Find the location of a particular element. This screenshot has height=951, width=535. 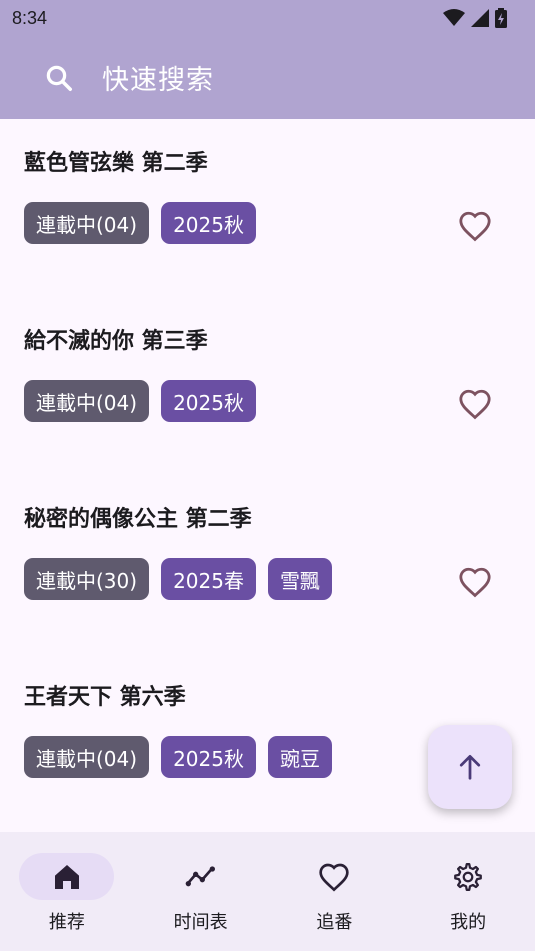

source-badge: 雪飄 is located at coordinates (299, 579).